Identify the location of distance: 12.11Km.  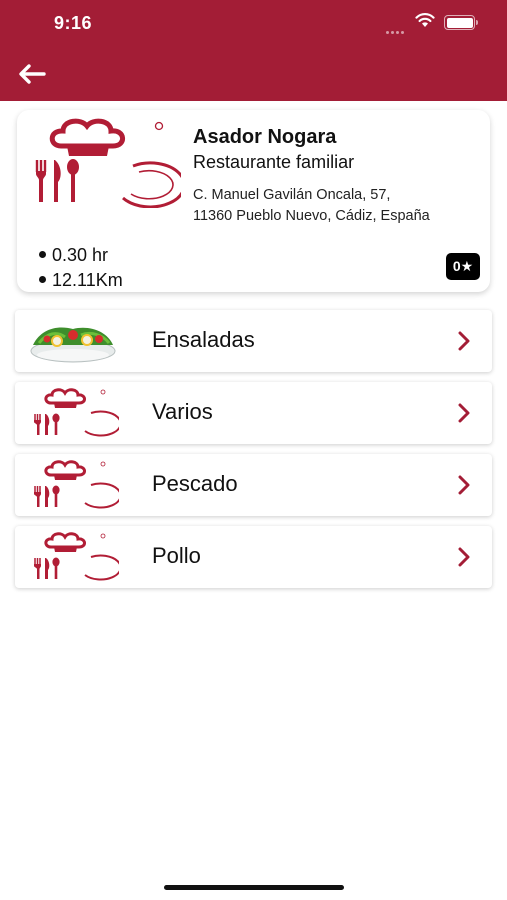
(81, 280).